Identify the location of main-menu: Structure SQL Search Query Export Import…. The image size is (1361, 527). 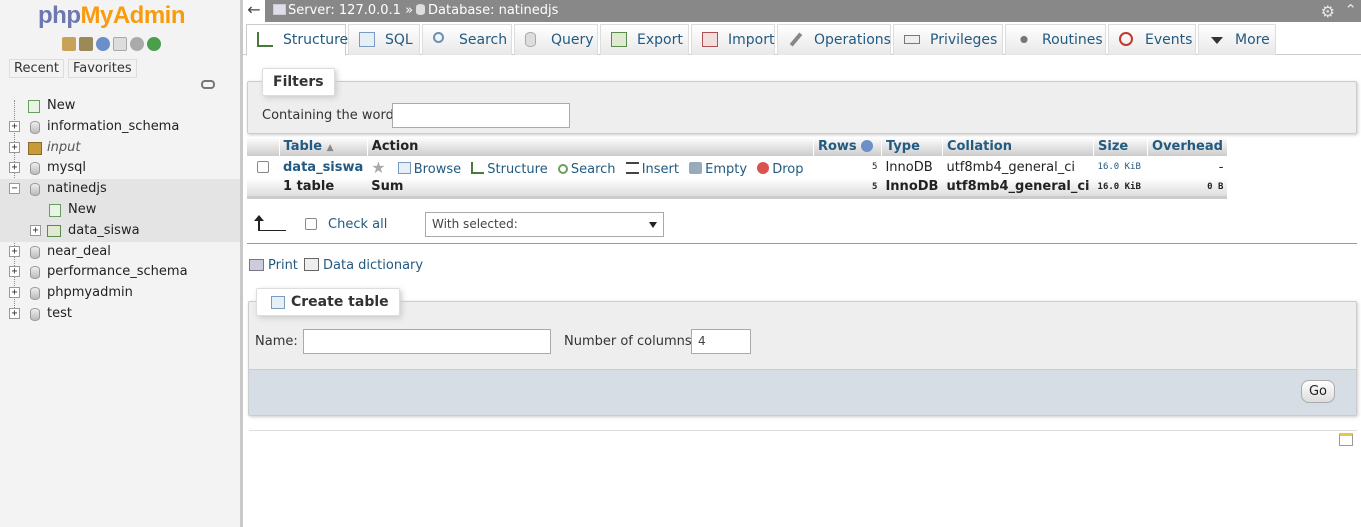
(802, 39).